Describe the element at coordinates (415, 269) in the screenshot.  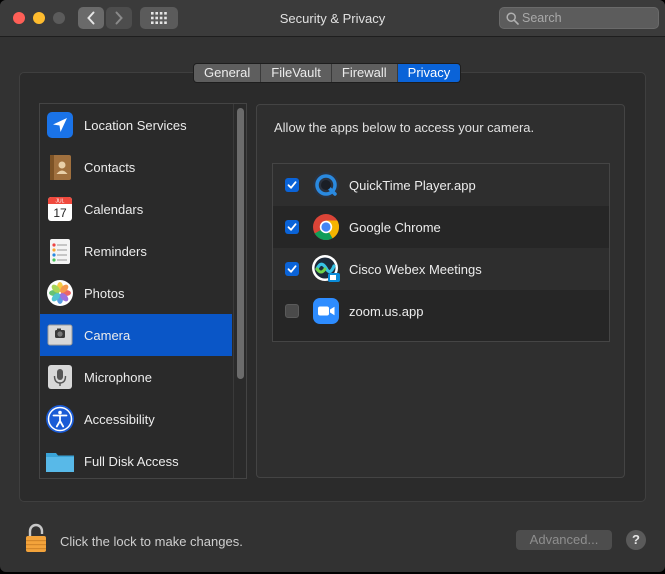
I see `app-label: Cisco Webex Meetings` at that location.